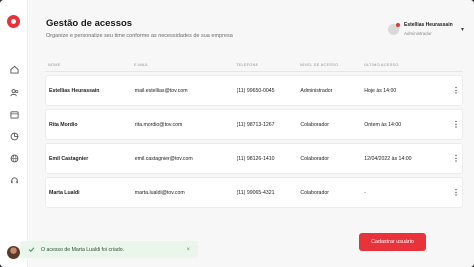 The width and height of the screenshot is (474, 267). I want to click on cell-phone: (11) 99650-0045, so click(255, 90).